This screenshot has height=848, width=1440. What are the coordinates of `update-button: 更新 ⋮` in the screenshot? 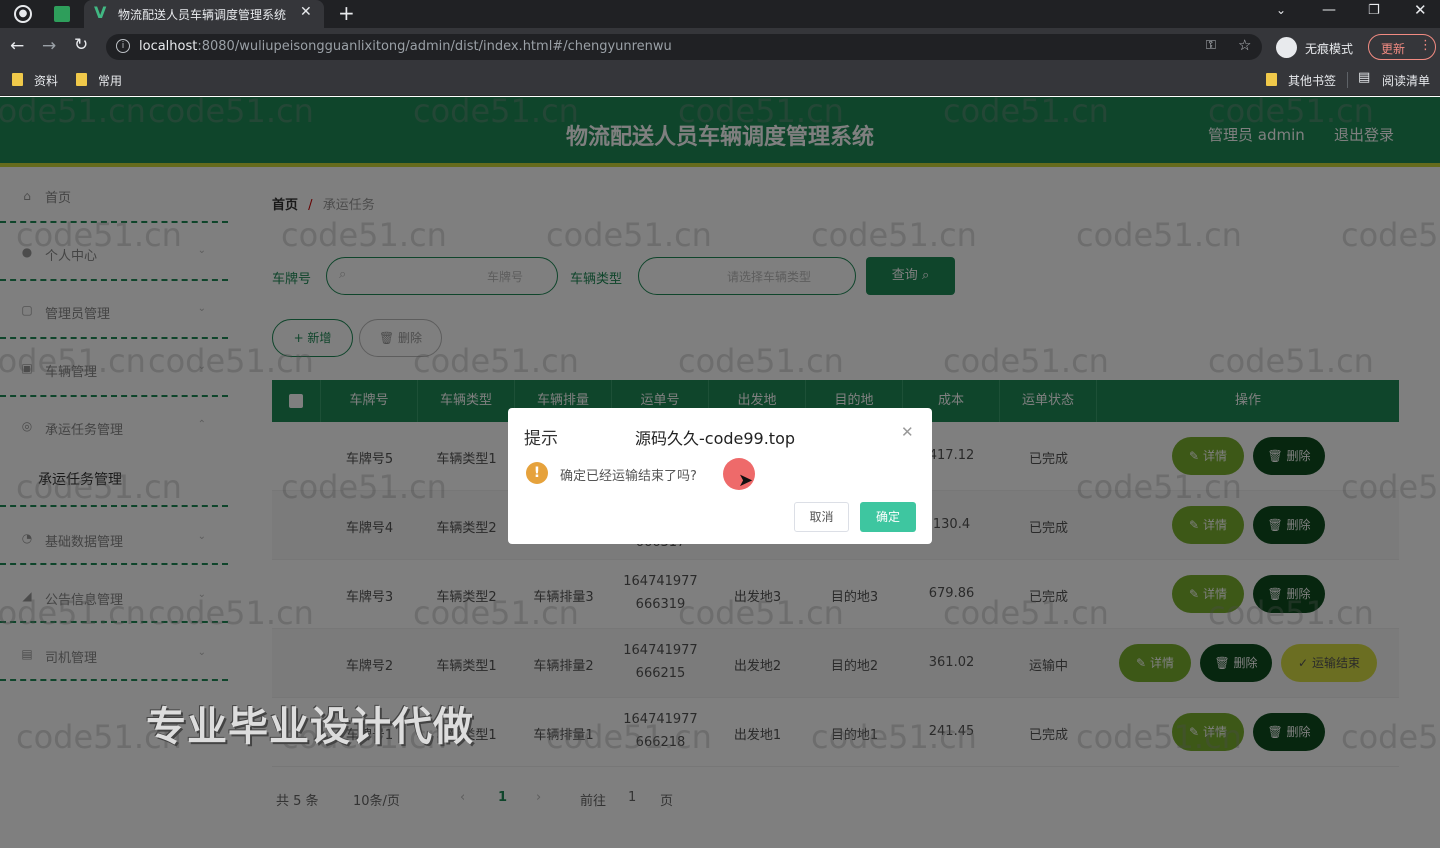 It's located at (1402, 47).